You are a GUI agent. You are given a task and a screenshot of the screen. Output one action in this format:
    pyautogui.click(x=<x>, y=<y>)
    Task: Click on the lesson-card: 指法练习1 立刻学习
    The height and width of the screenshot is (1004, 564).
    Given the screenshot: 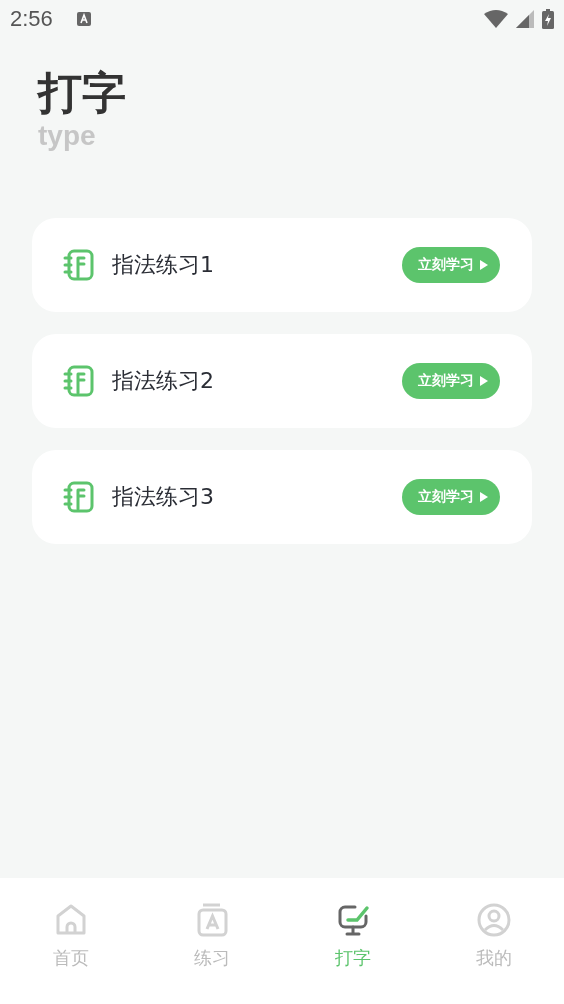 What is the action you would take?
    pyautogui.click(x=282, y=265)
    